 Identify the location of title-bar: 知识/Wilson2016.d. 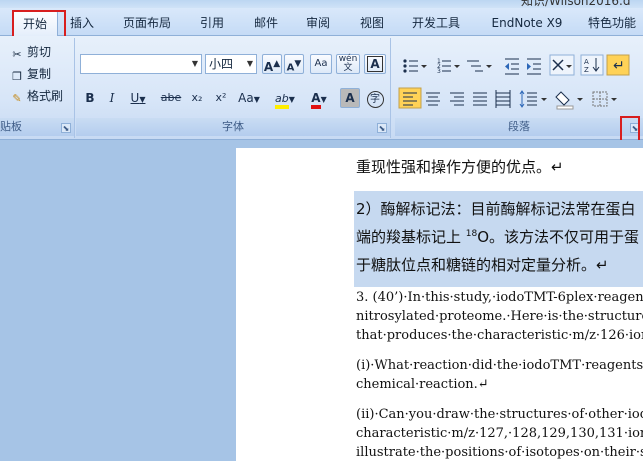
(321, 4).